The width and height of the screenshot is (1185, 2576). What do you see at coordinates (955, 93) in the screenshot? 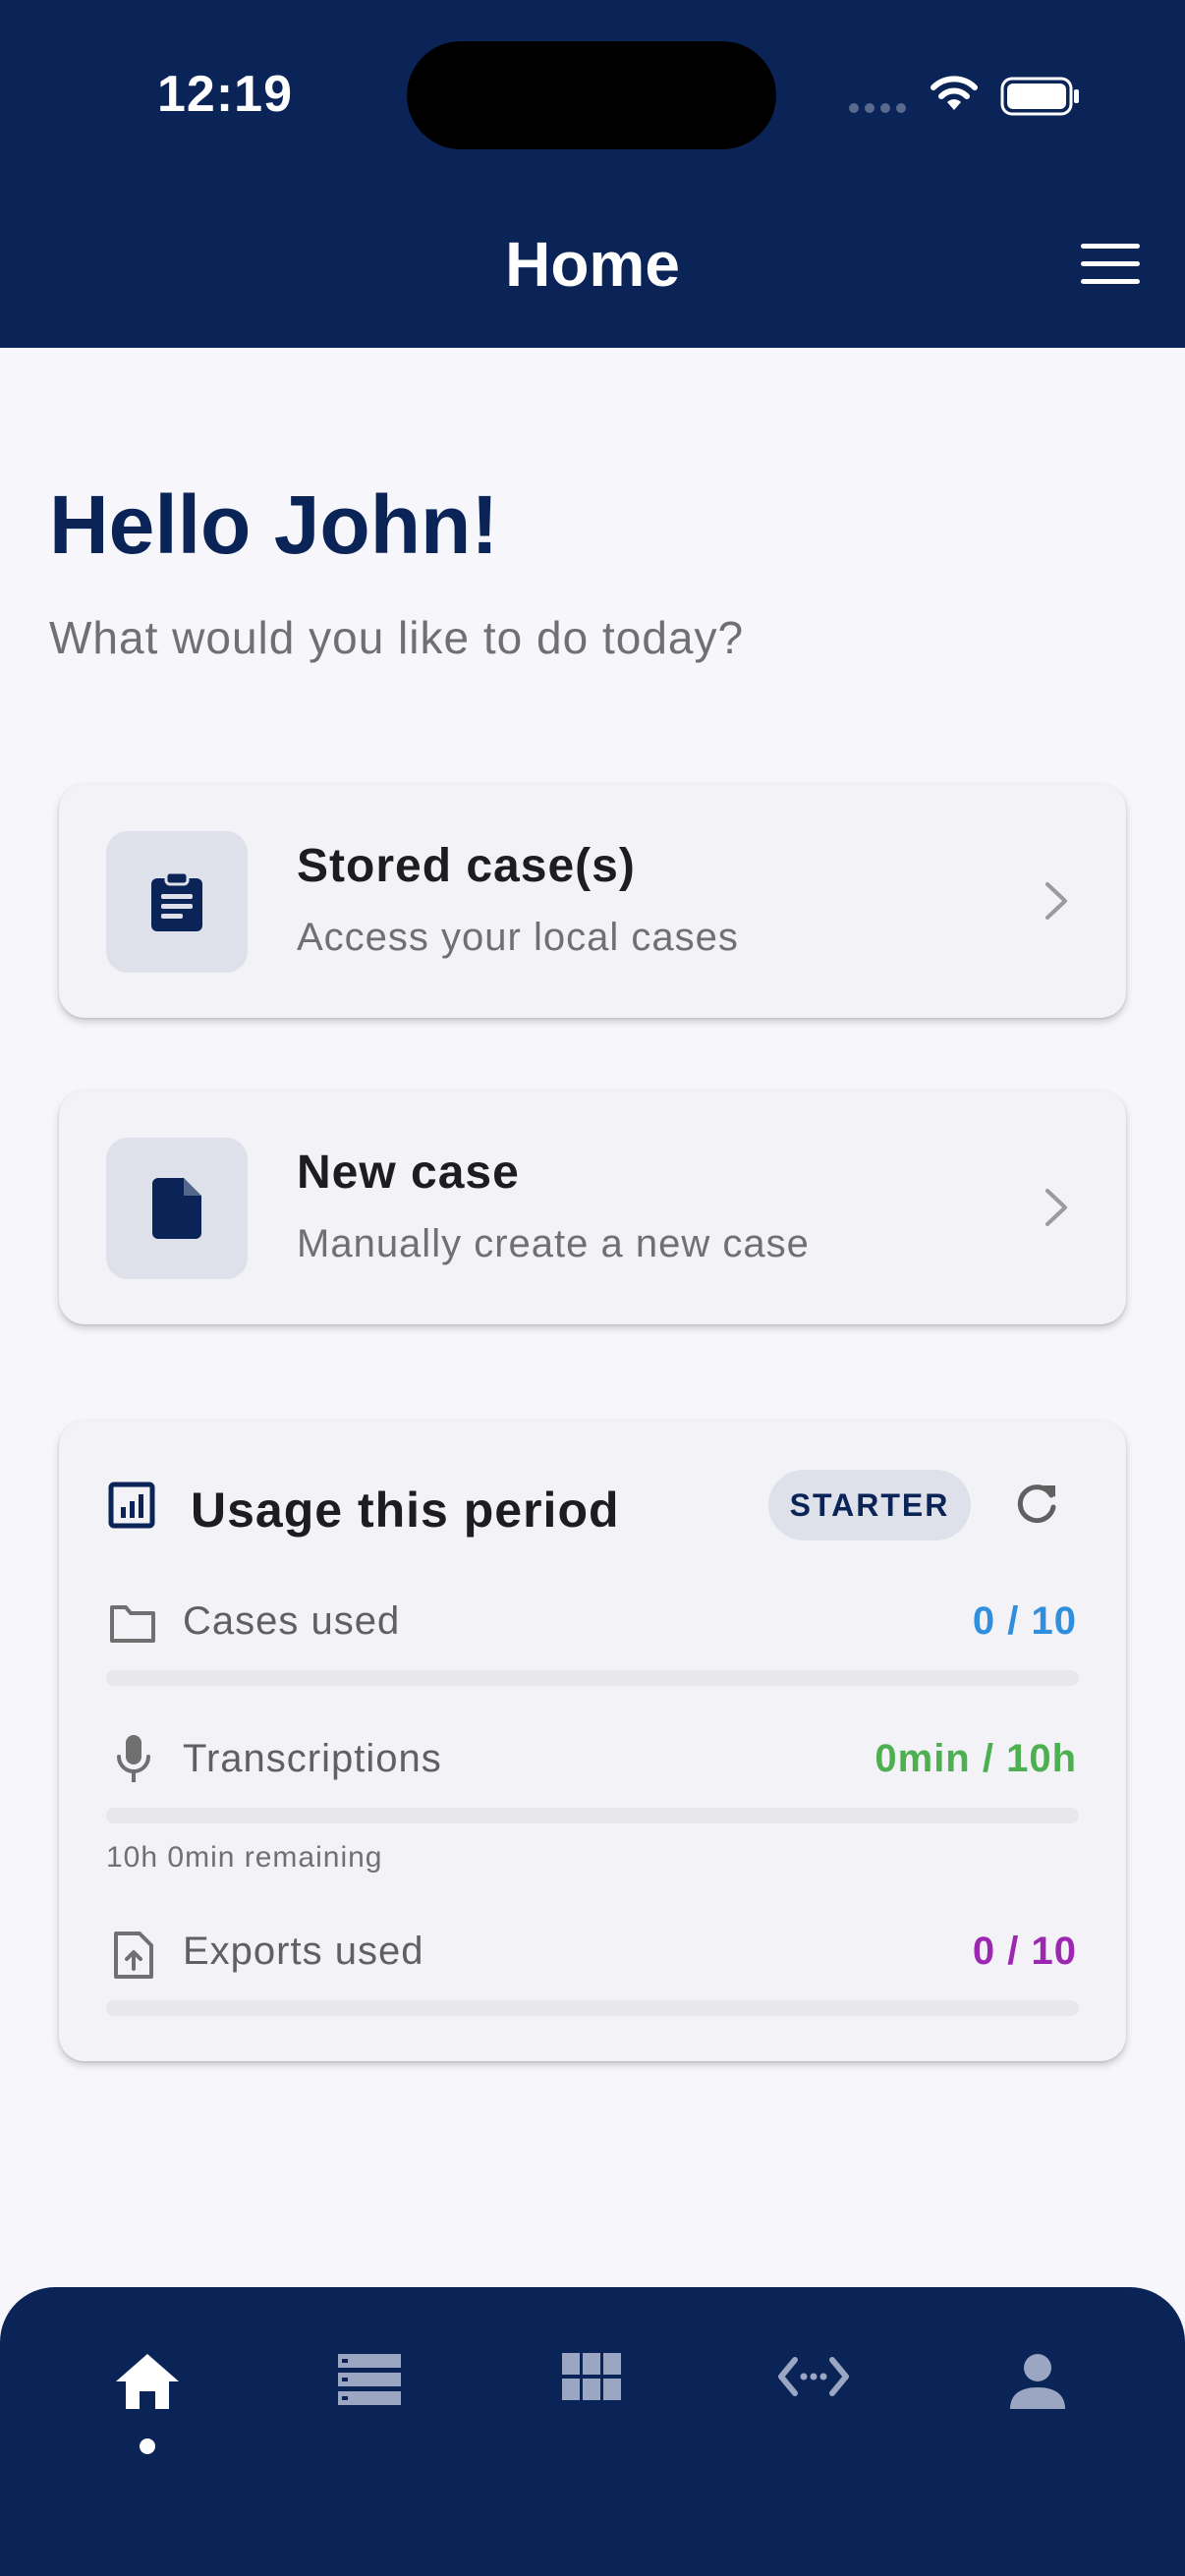
I see `wifi-icon` at bounding box center [955, 93].